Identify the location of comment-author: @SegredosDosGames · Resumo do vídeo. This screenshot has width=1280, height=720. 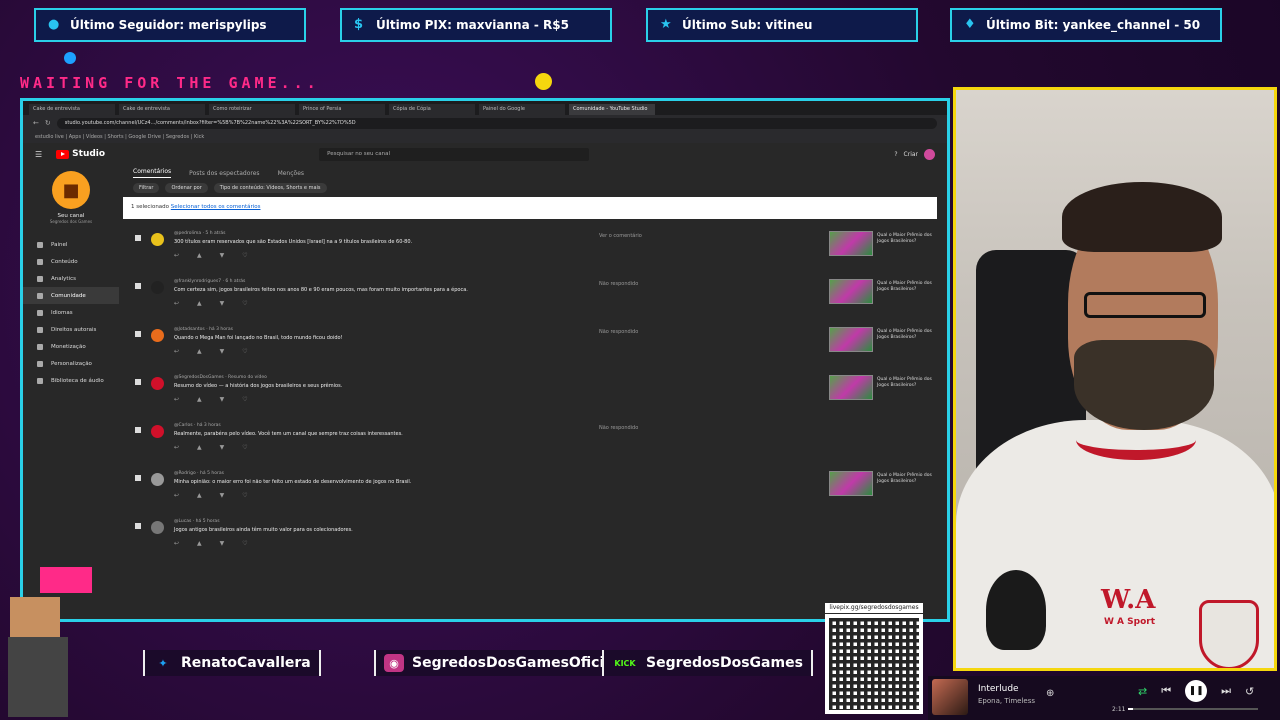
(384, 377).